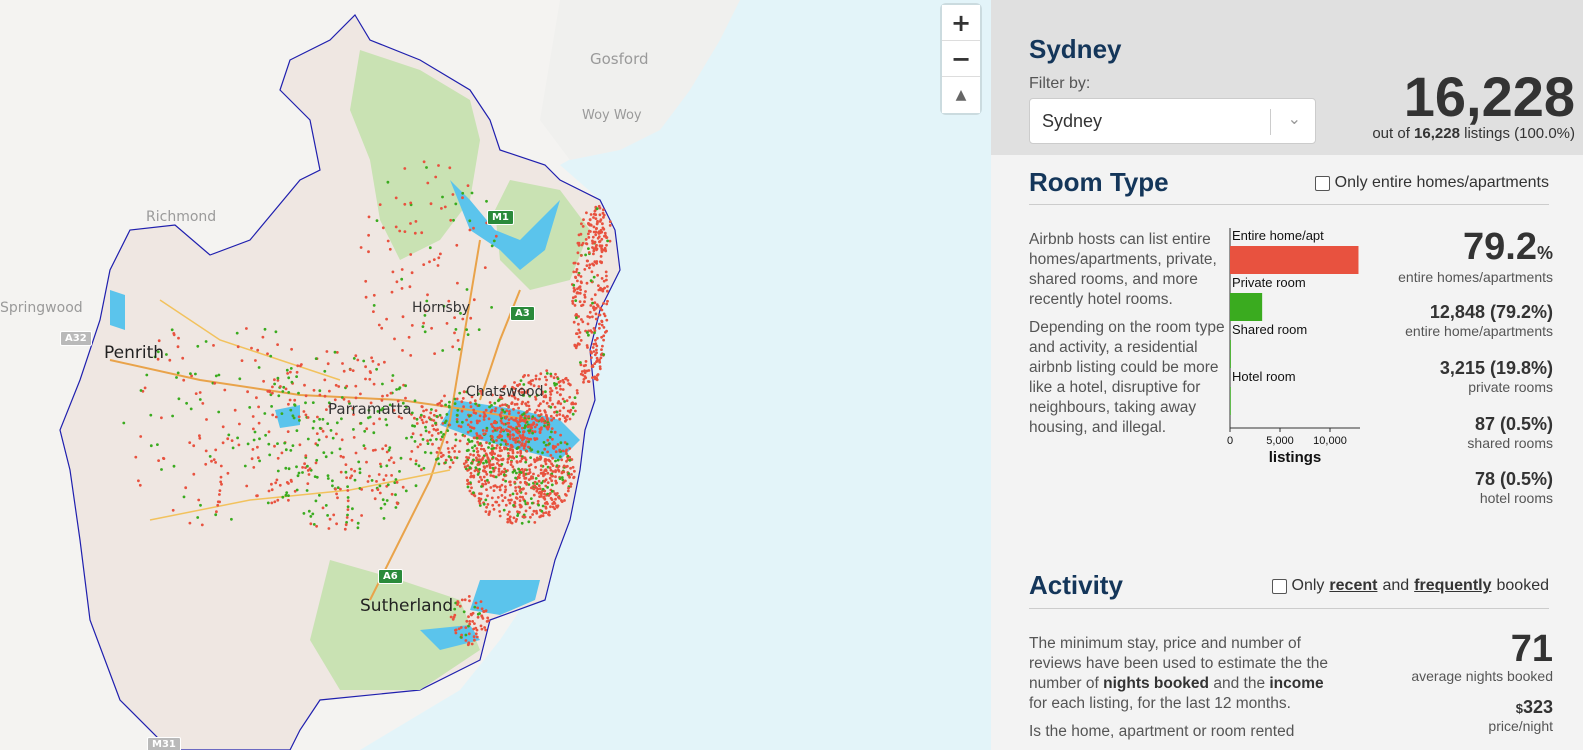  Describe the element at coordinates (961, 23) in the screenshot. I see `zoom-in-button: +` at that location.